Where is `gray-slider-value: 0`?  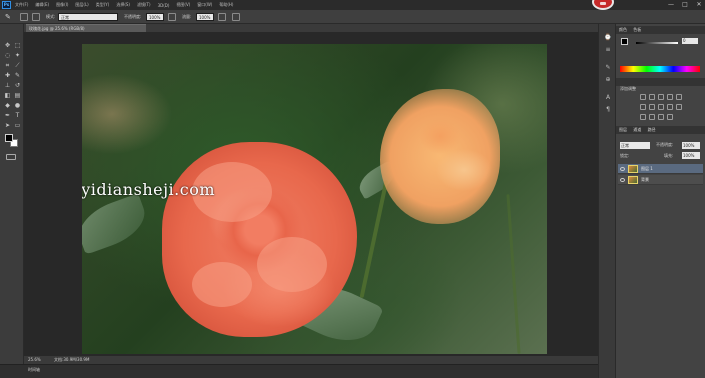
gray-slider-value: 0 is located at coordinates (690, 41).